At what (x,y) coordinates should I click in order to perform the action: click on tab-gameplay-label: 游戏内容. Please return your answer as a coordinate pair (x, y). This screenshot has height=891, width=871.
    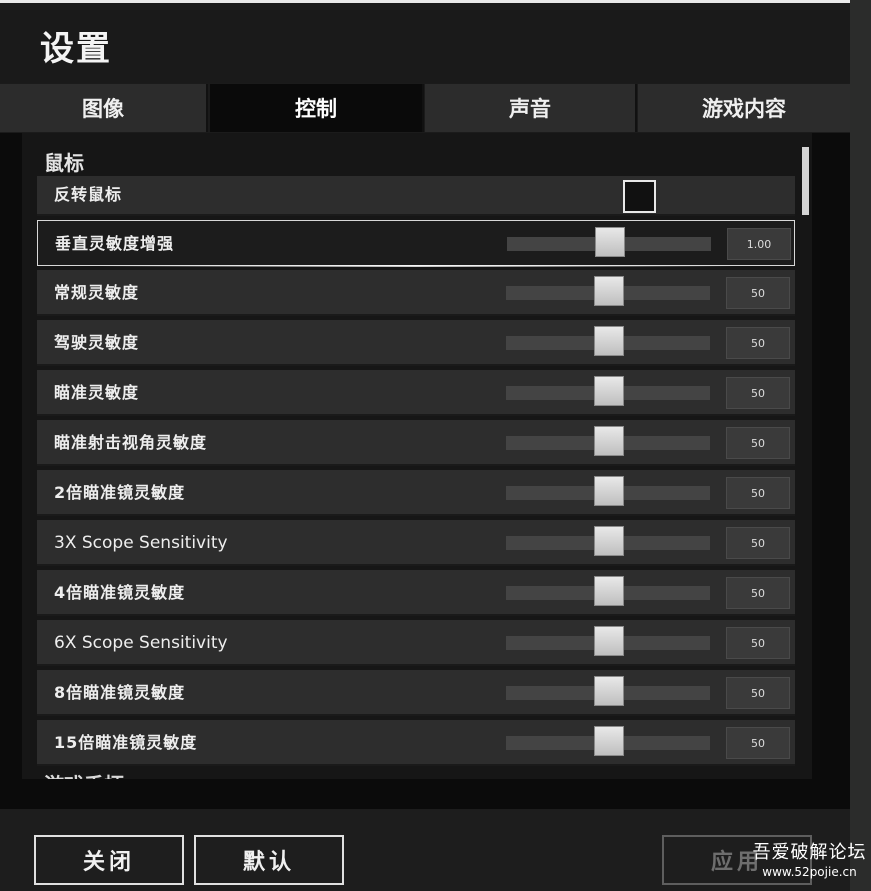
    Looking at the image, I should click on (744, 109).